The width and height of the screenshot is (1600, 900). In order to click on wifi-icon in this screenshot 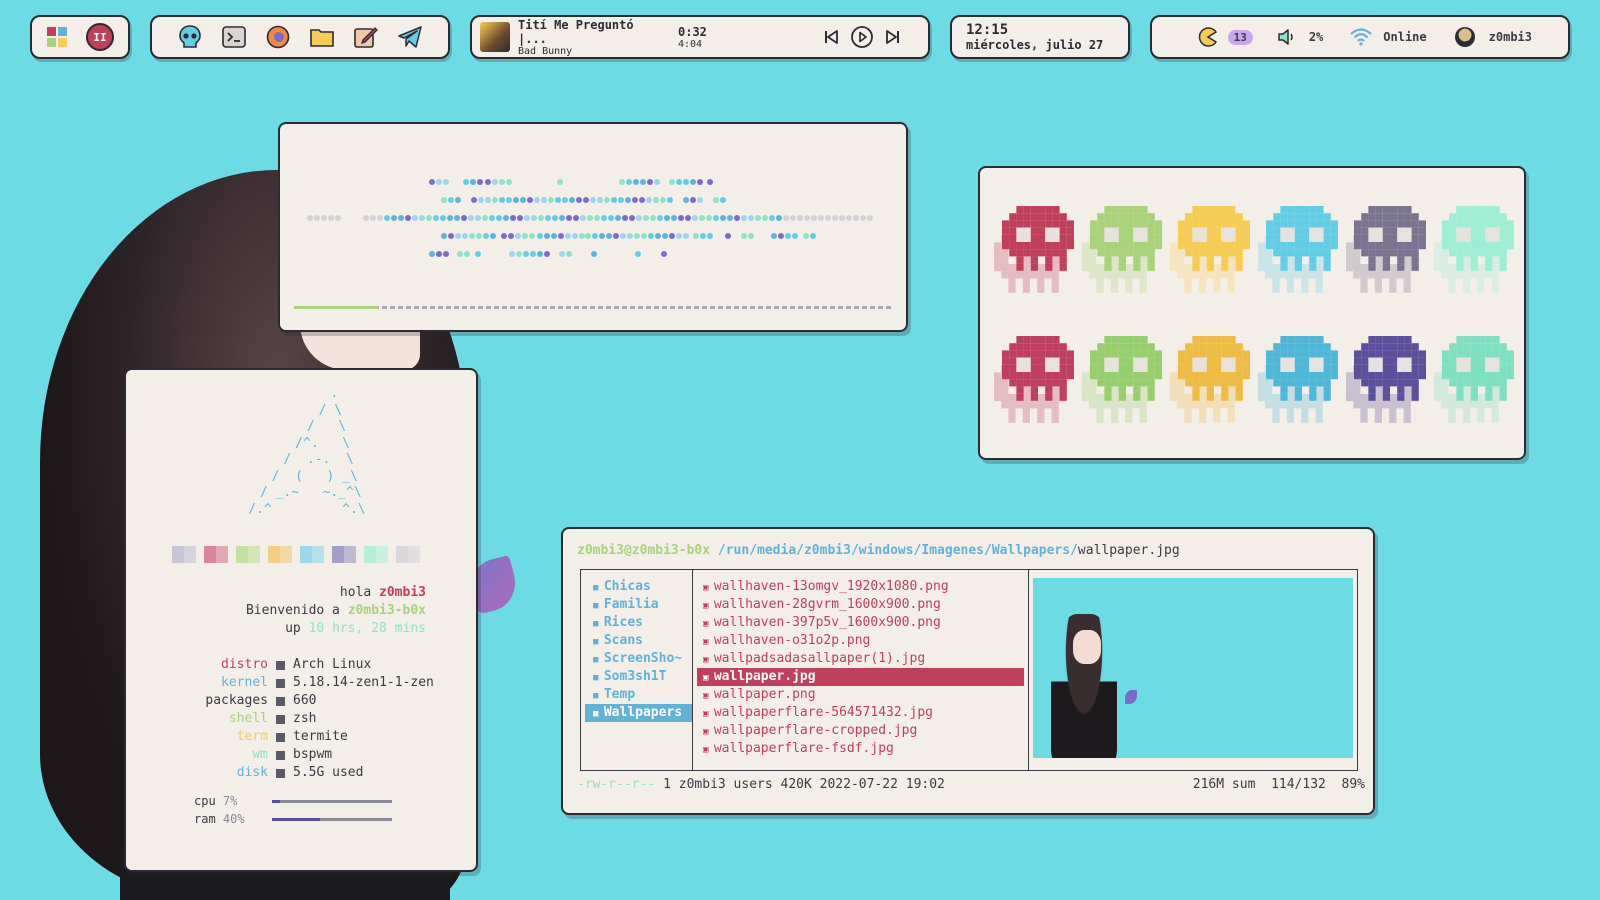, I will do `click(1361, 37)`.